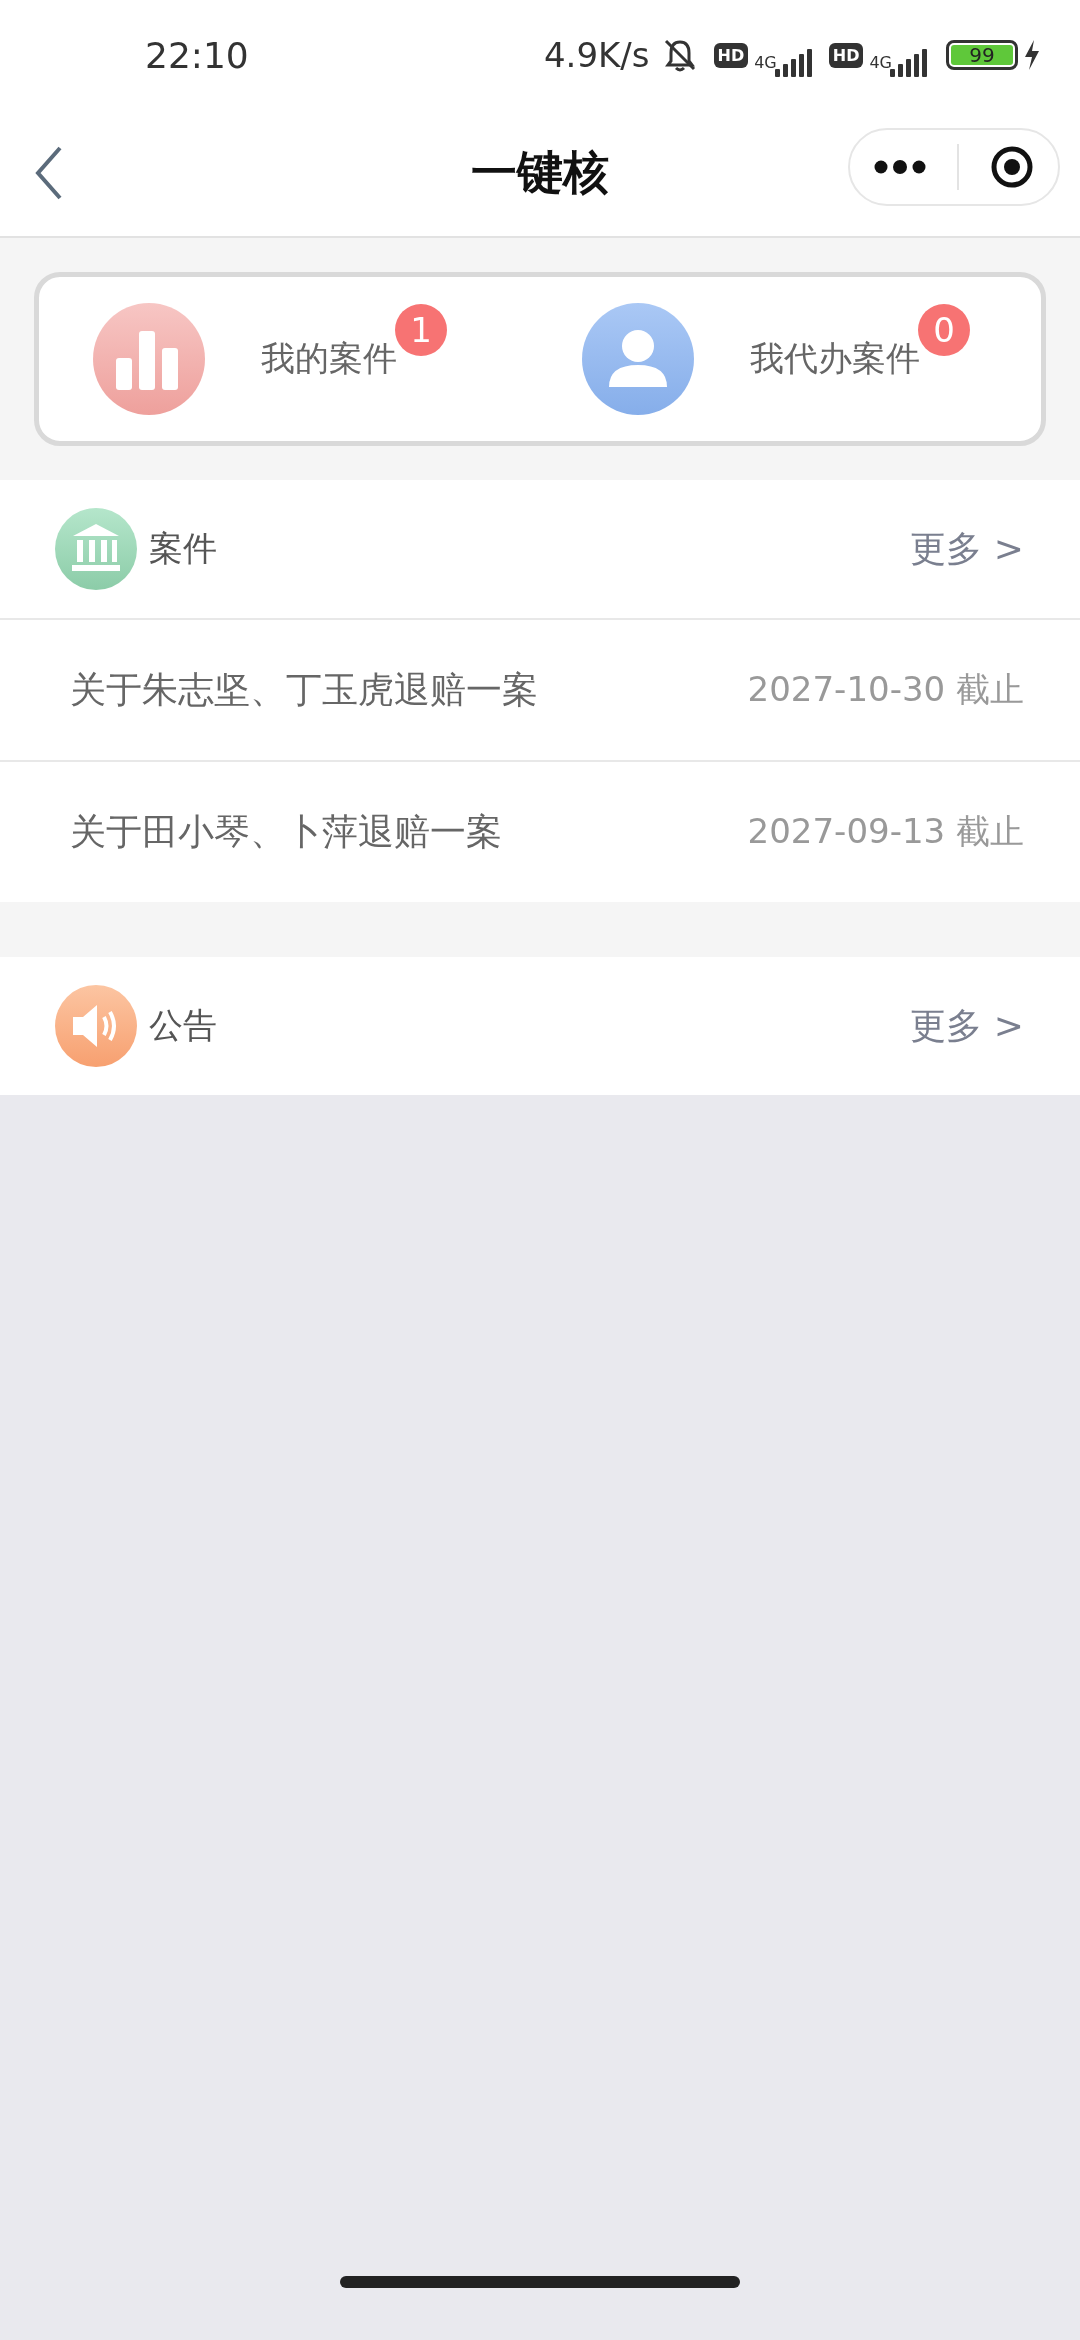  What do you see at coordinates (183, 1025) in the screenshot?
I see `section-title: 公告` at bounding box center [183, 1025].